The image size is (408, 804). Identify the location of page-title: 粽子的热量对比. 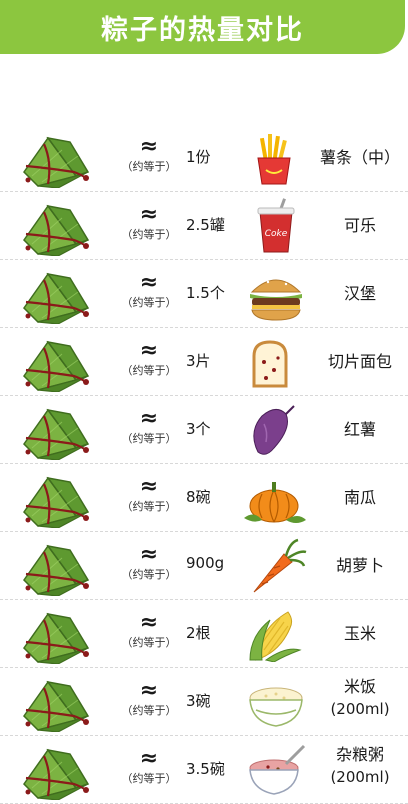
(202, 30).